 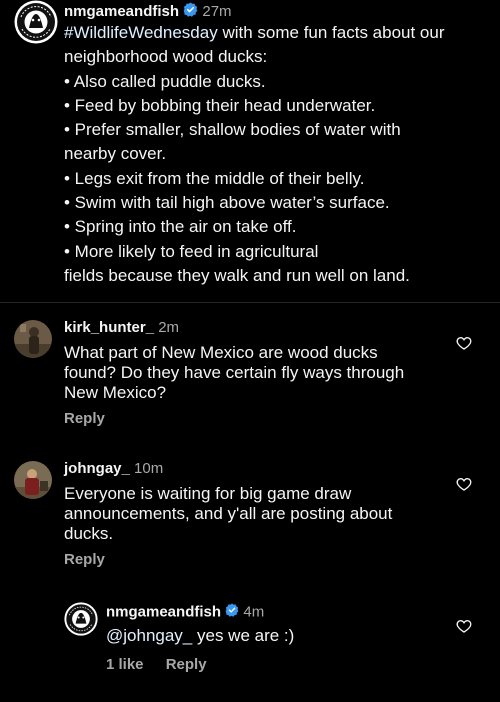 What do you see at coordinates (220, 105) in the screenshot?
I see `caption-line: • Feed by bobbing their head underwater.` at bounding box center [220, 105].